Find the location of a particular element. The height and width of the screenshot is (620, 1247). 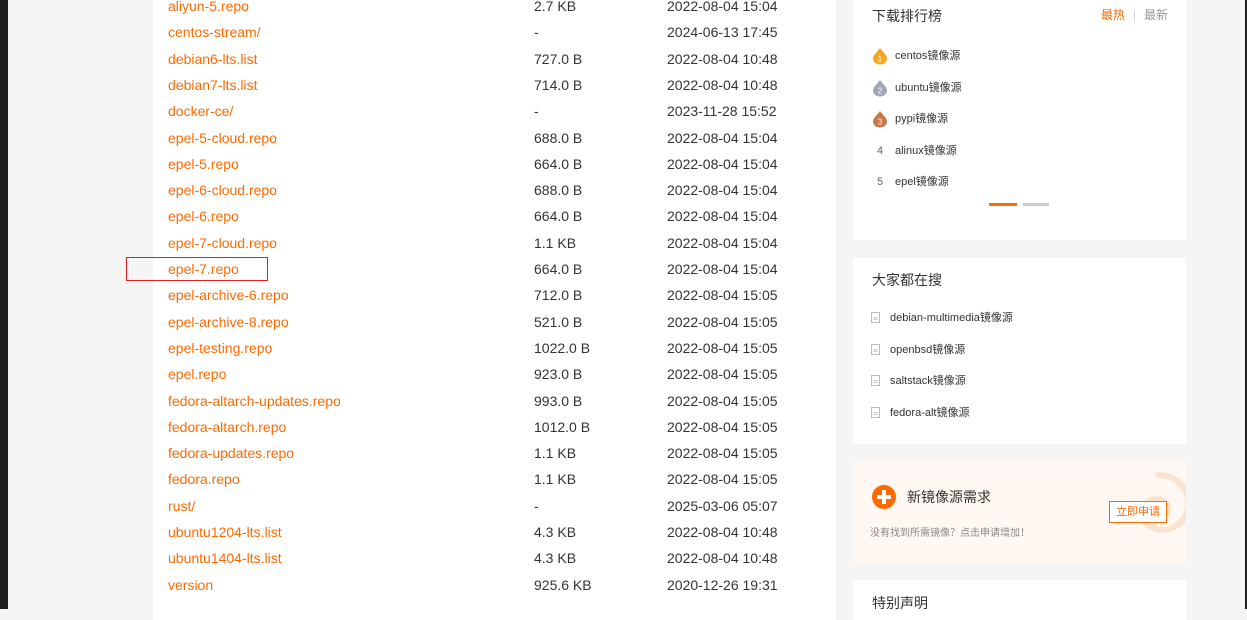

file-link: epel-7-cloud.repo is located at coordinates (222, 243).